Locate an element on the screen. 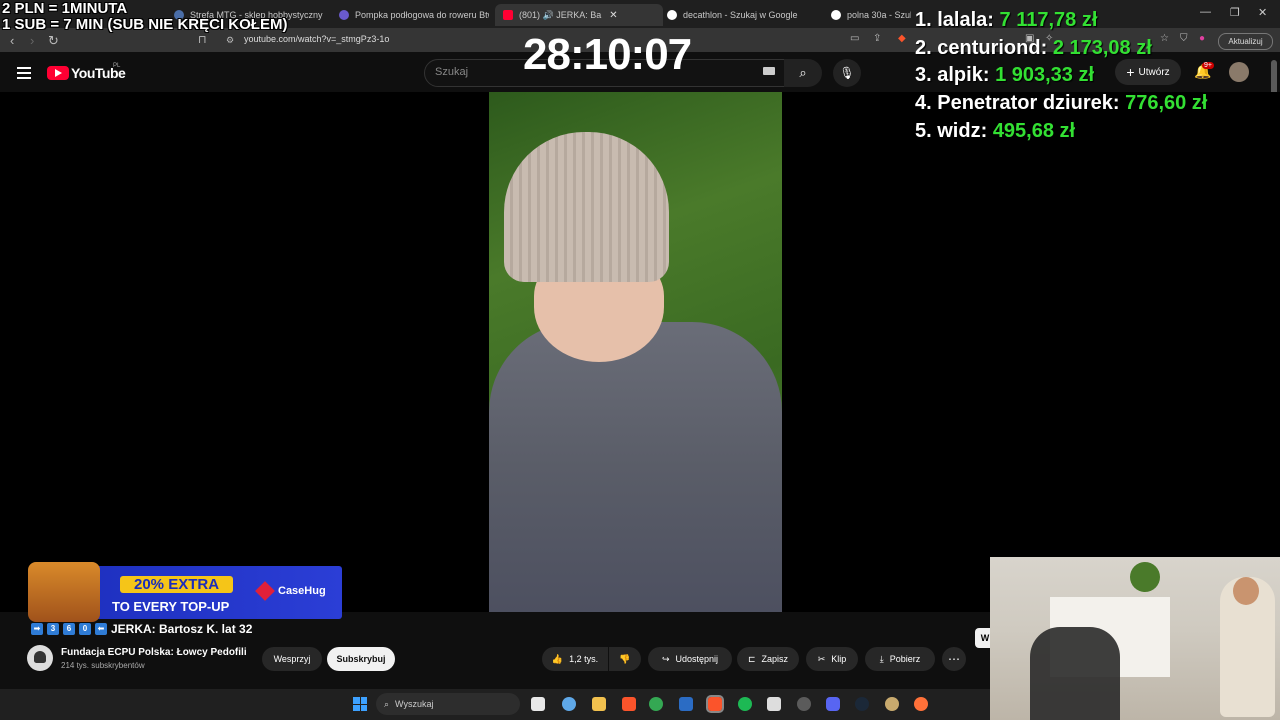  video-title: ➡ 3 6 0 ⬅ JERKA: Bartosz K. lat 32 is located at coordinates (141, 629).